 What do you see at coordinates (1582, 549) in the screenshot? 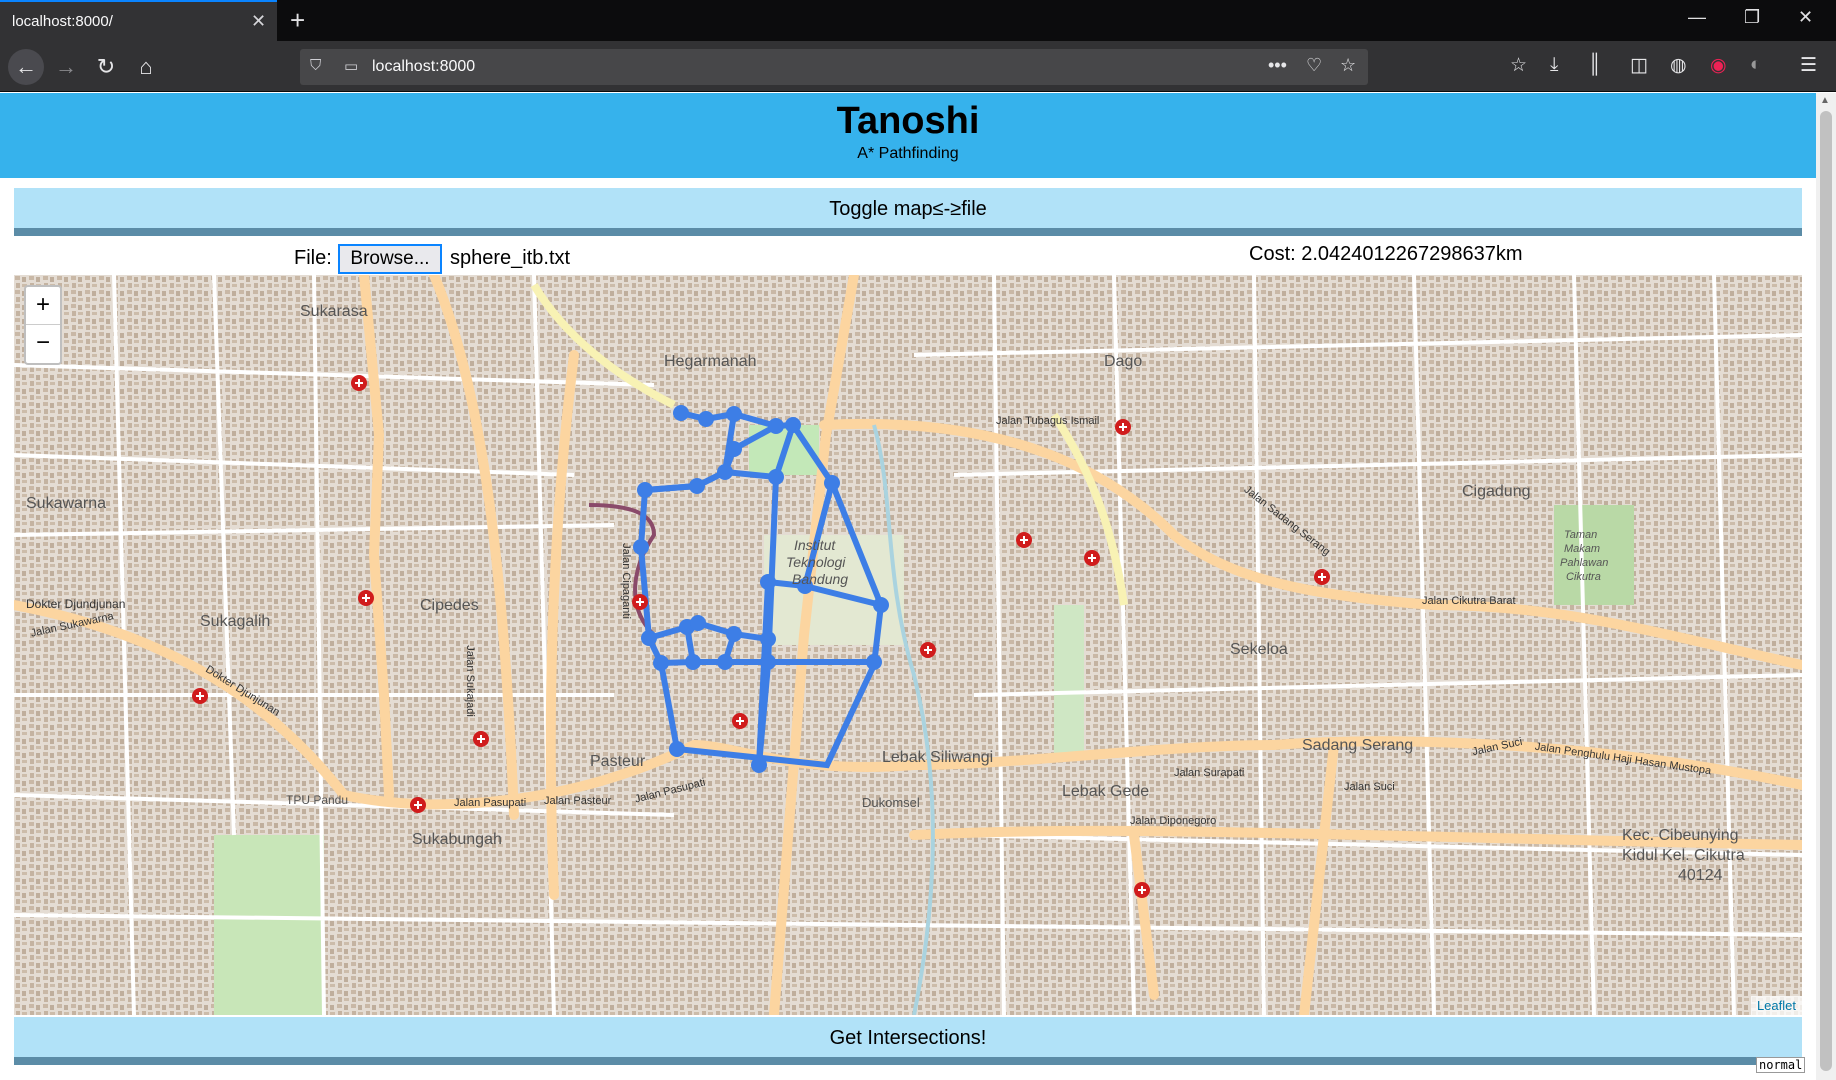
I see `area-label: Makam` at bounding box center [1582, 549].